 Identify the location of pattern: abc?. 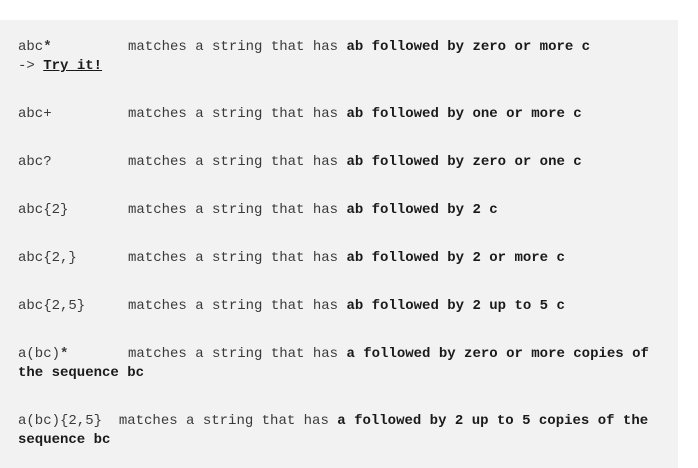
(35, 162).